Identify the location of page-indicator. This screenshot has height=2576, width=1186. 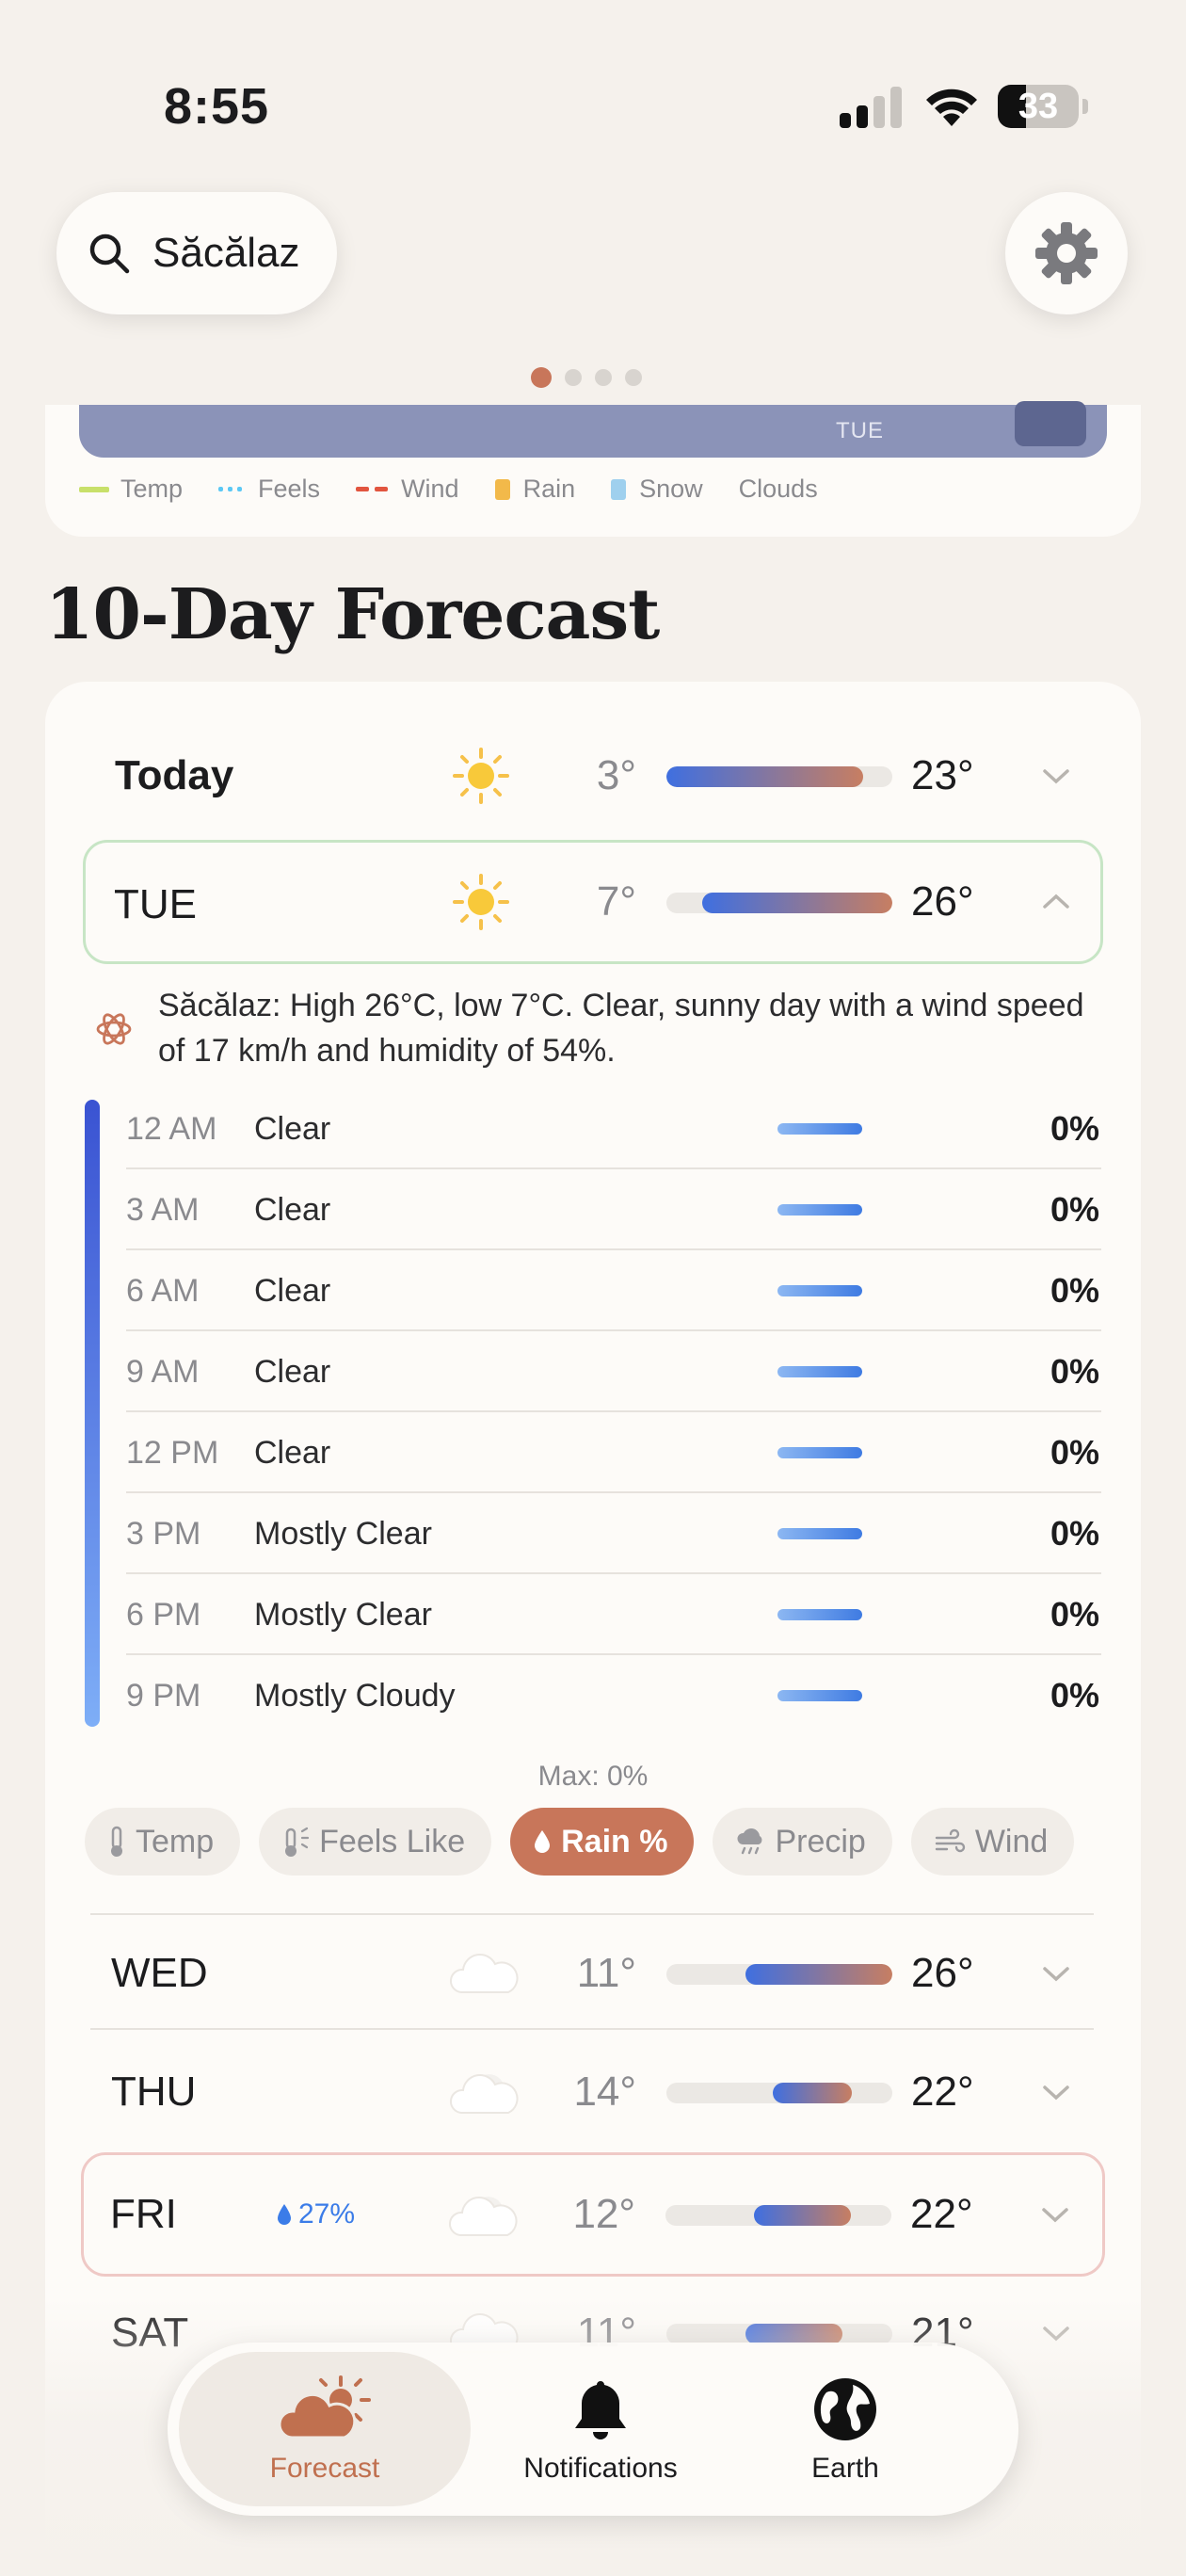
(586, 377).